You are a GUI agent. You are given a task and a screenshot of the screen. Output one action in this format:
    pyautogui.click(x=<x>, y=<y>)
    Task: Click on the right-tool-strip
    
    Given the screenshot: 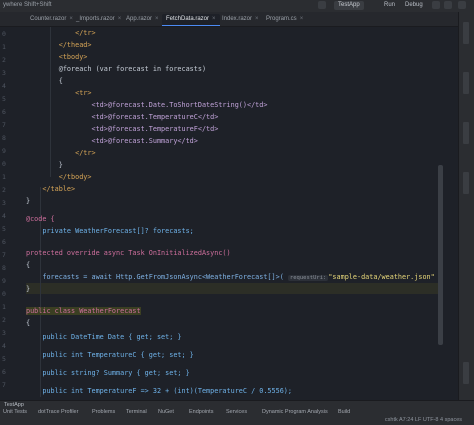 What is the action you would take?
    pyautogui.click(x=466, y=206)
    